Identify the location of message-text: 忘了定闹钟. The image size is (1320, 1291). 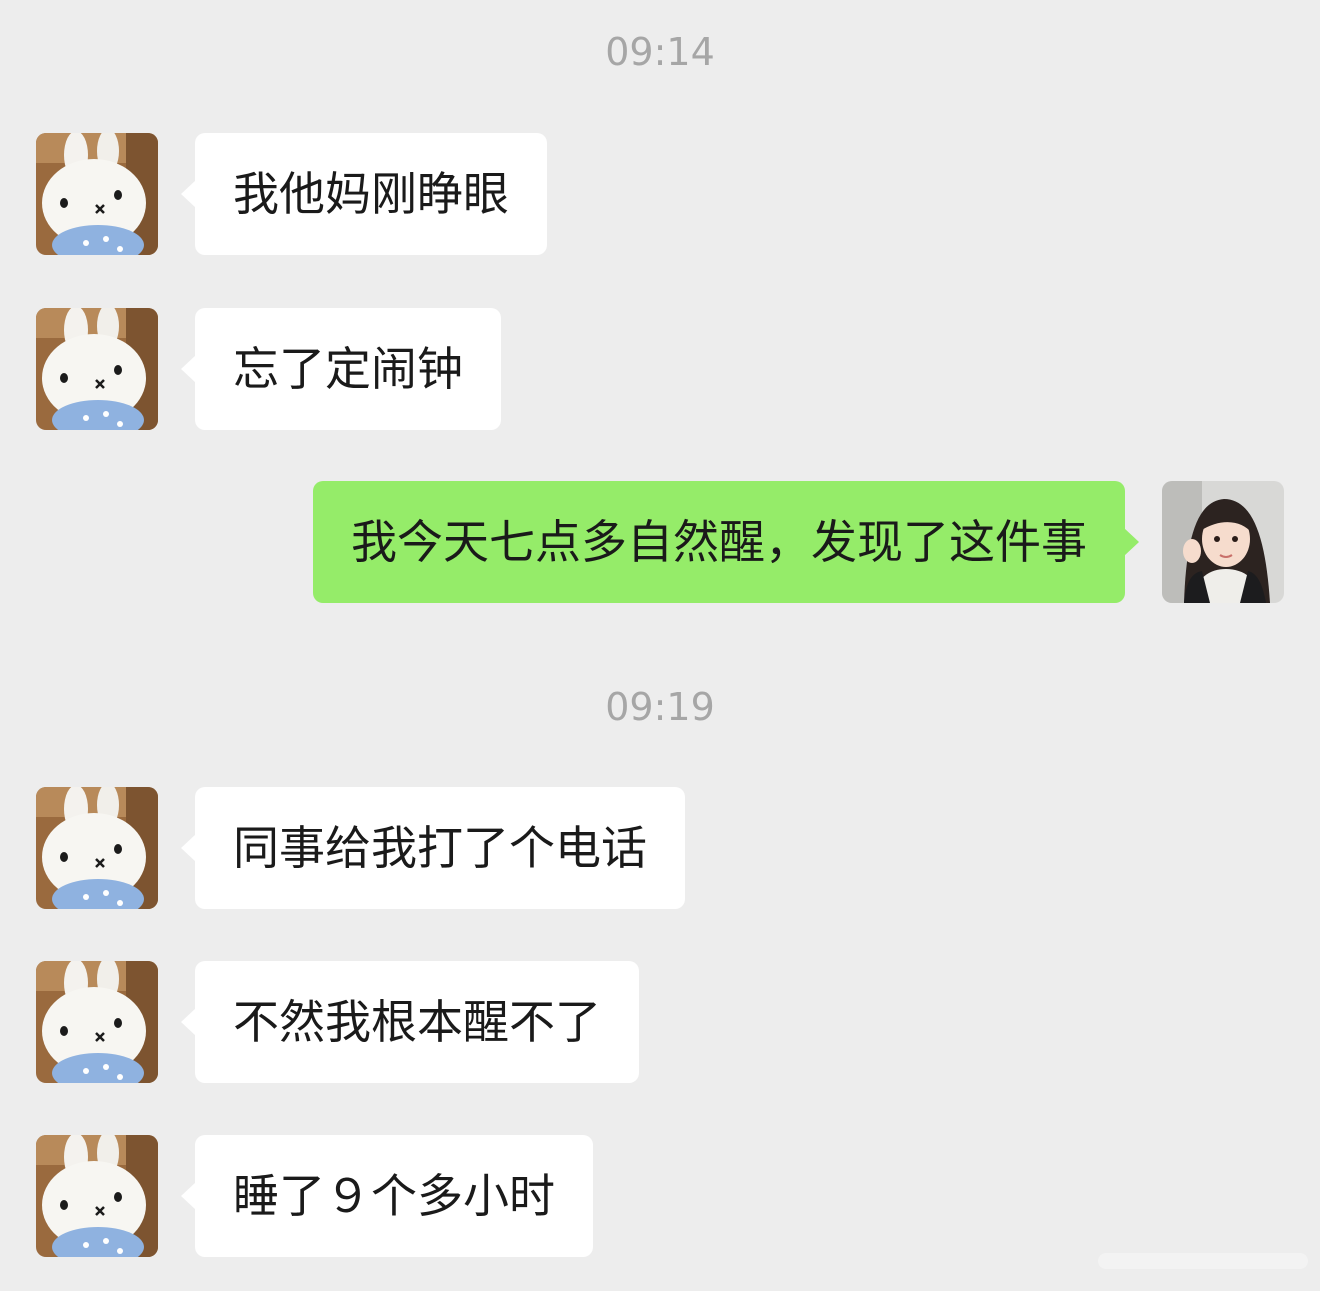
(348, 369).